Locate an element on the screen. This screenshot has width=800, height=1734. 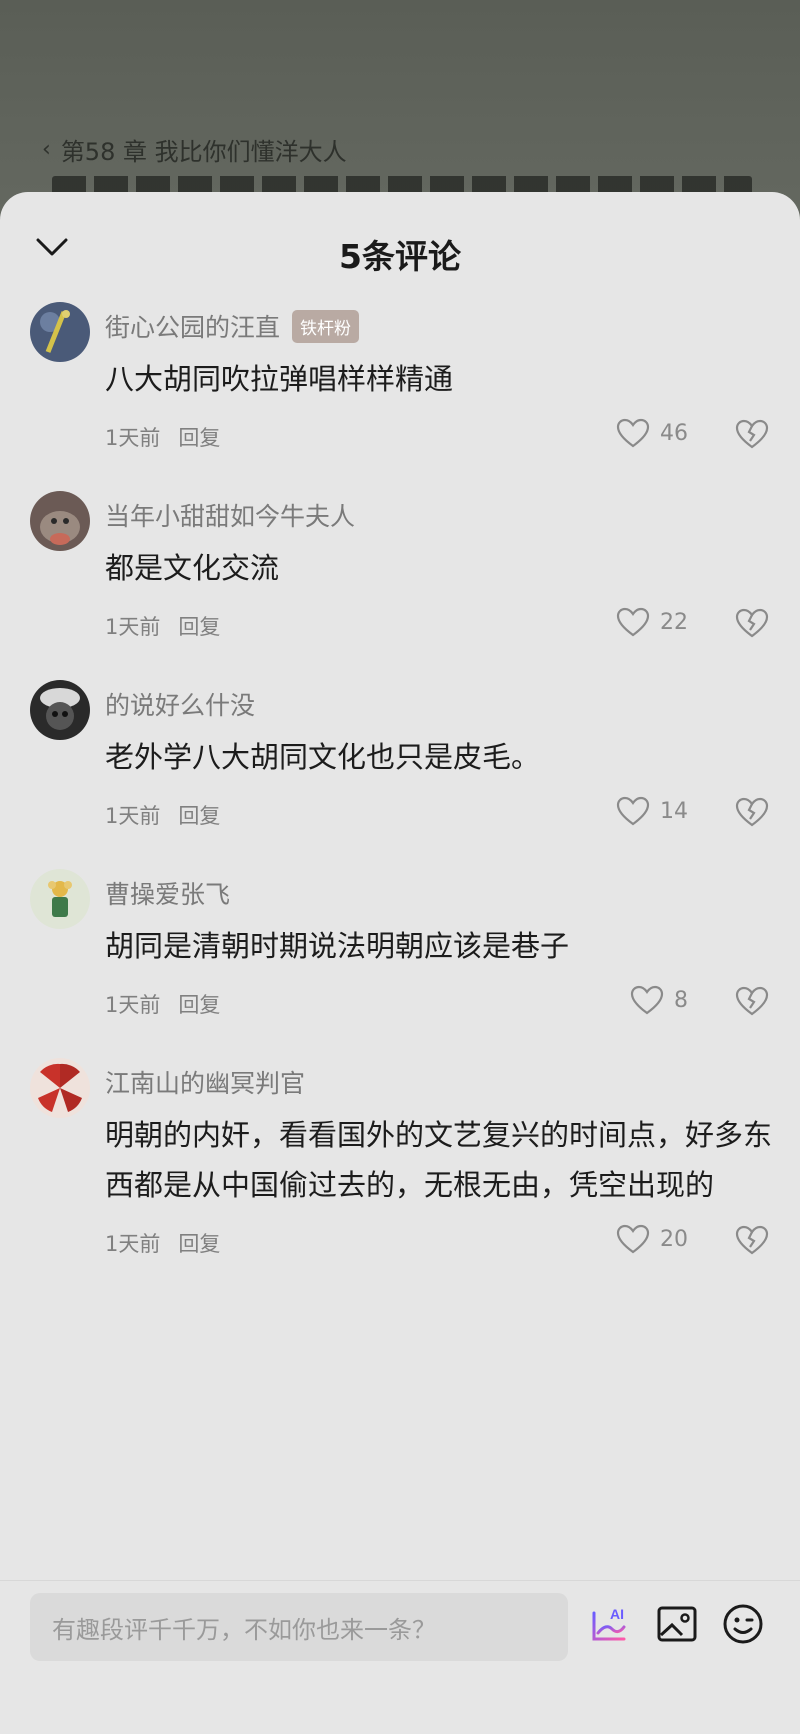
like-count: 20 is located at coordinates (674, 1239).